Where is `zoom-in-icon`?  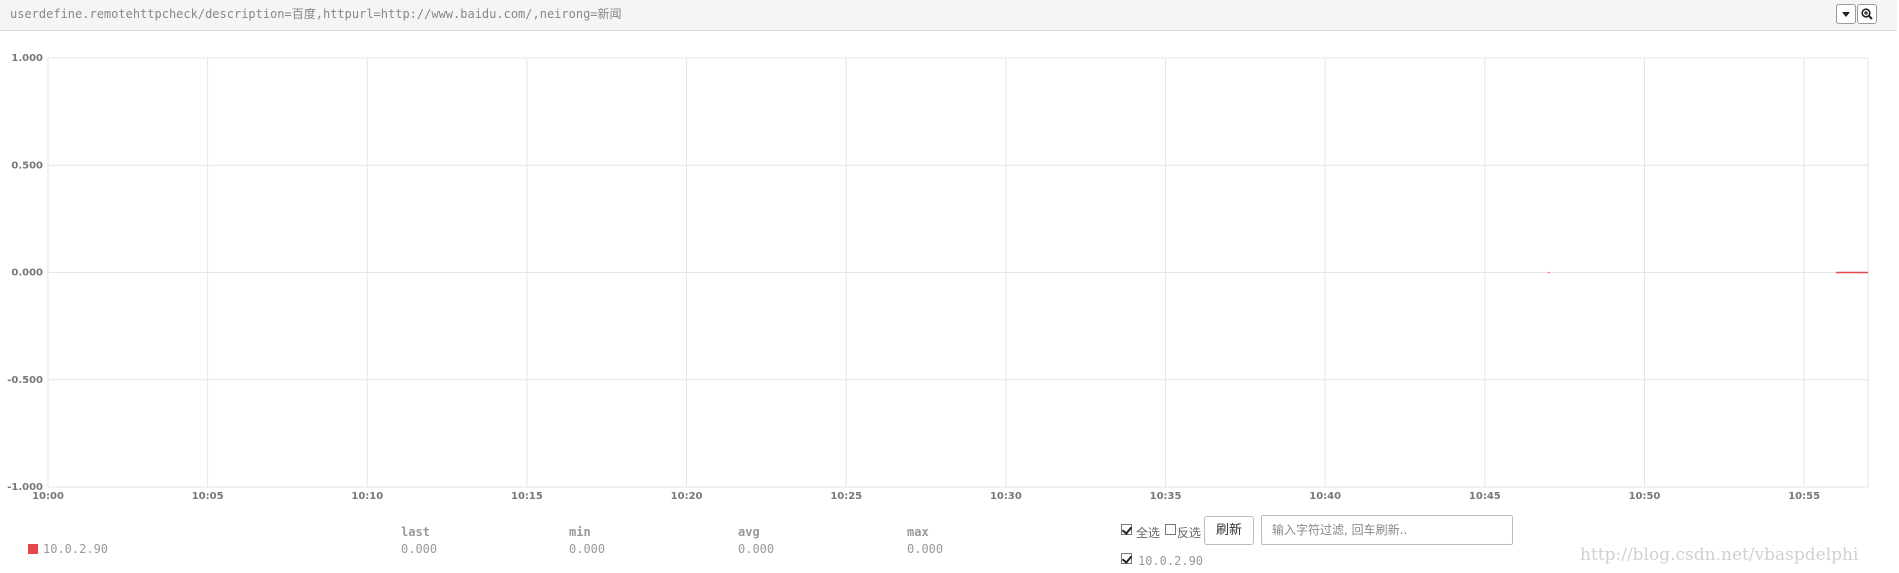 zoom-in-icon is located at coordinates (1867, 14).